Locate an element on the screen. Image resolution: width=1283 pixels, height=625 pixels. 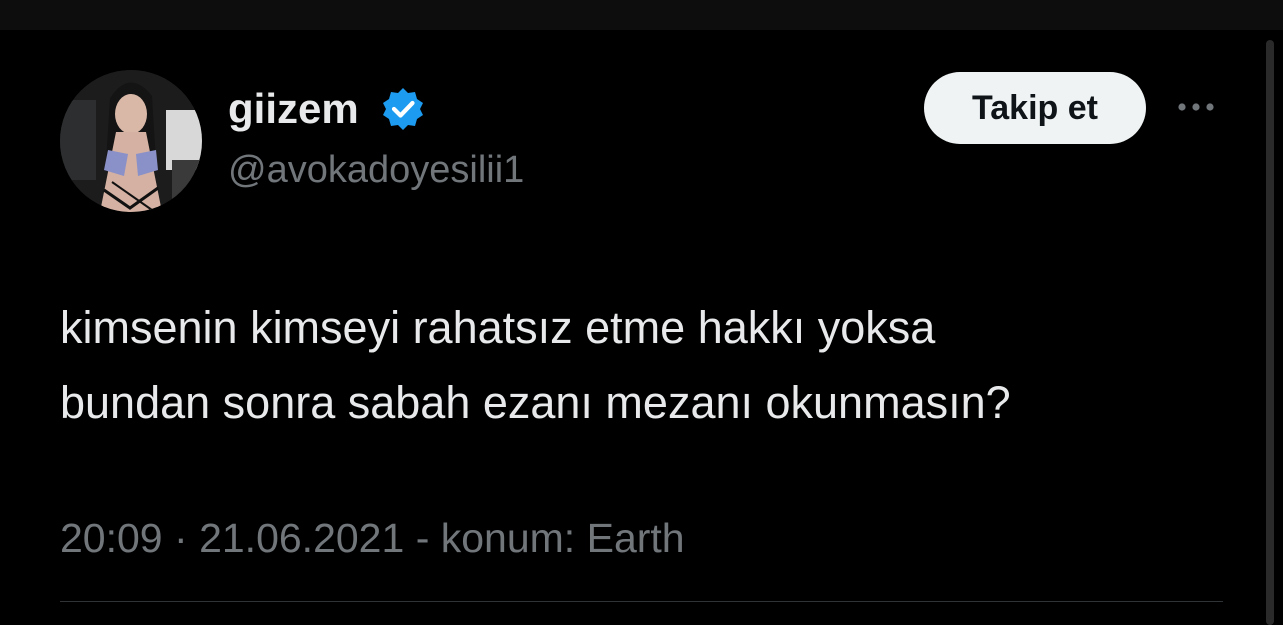
display-name: giizem is located at coordinates (293, 109).